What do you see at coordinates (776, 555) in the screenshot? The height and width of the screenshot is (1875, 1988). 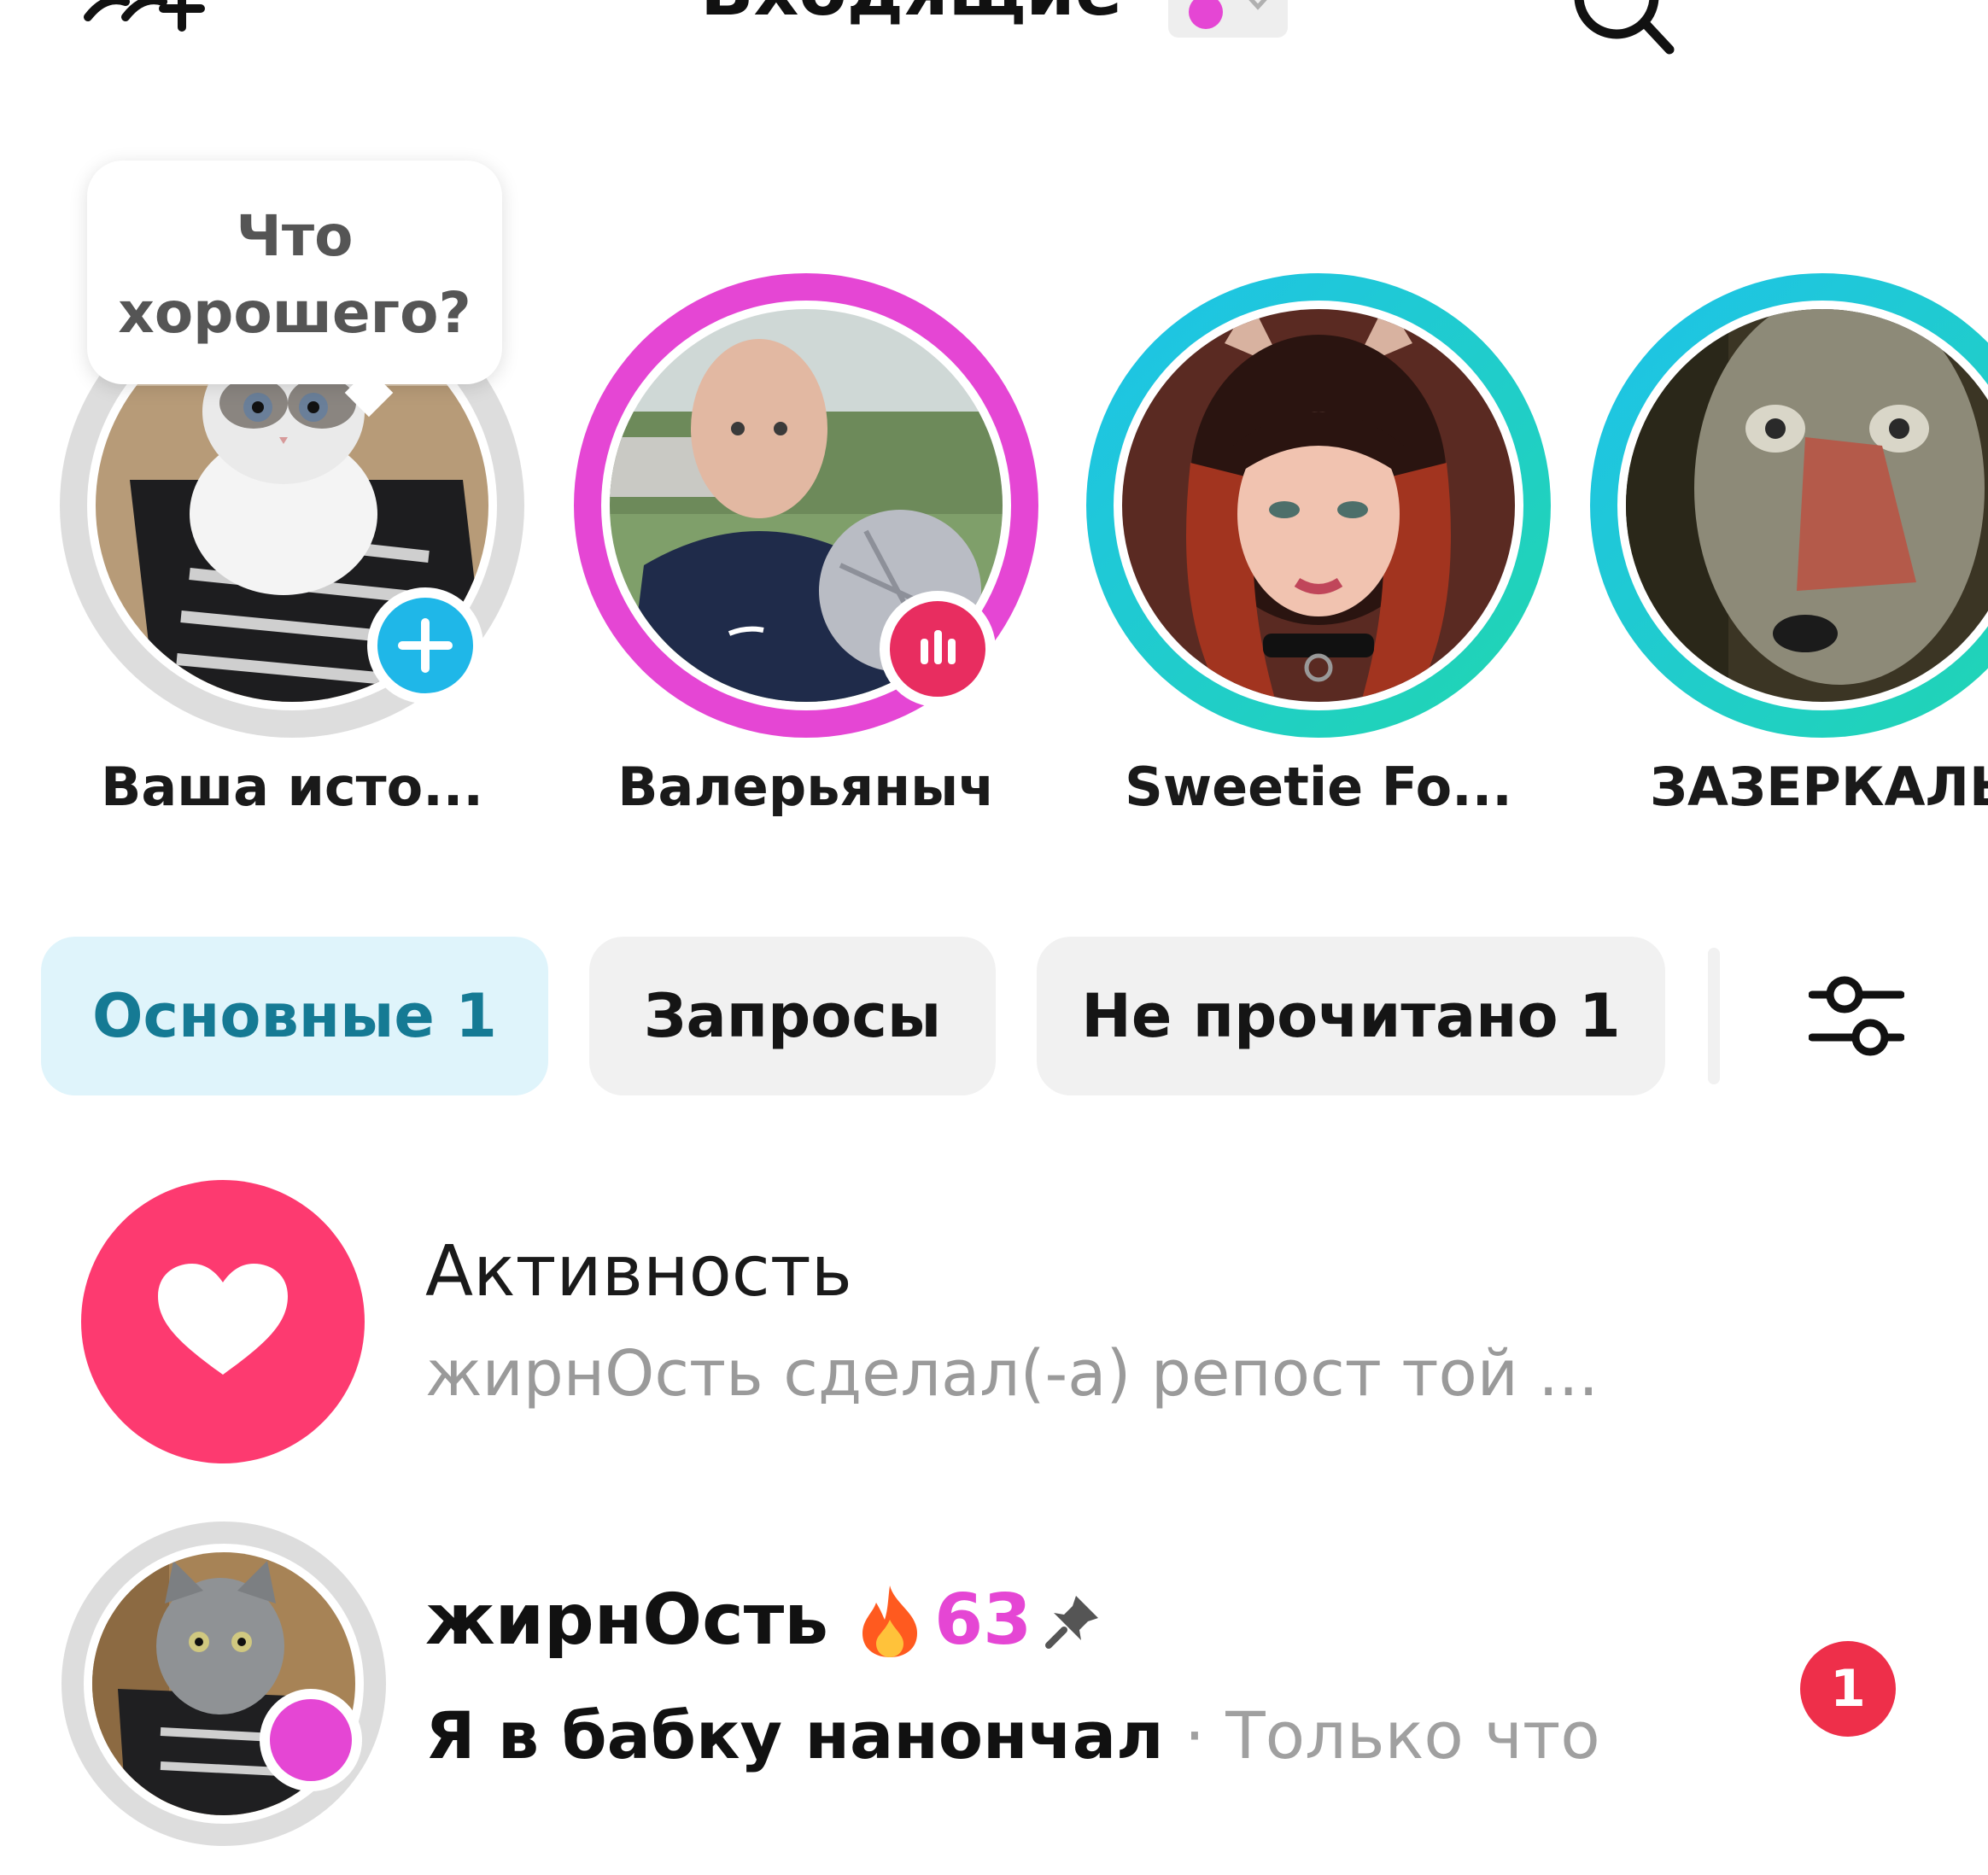 I see `story-valeryanych: Валерьяныч` at bounding box center [776, 555].